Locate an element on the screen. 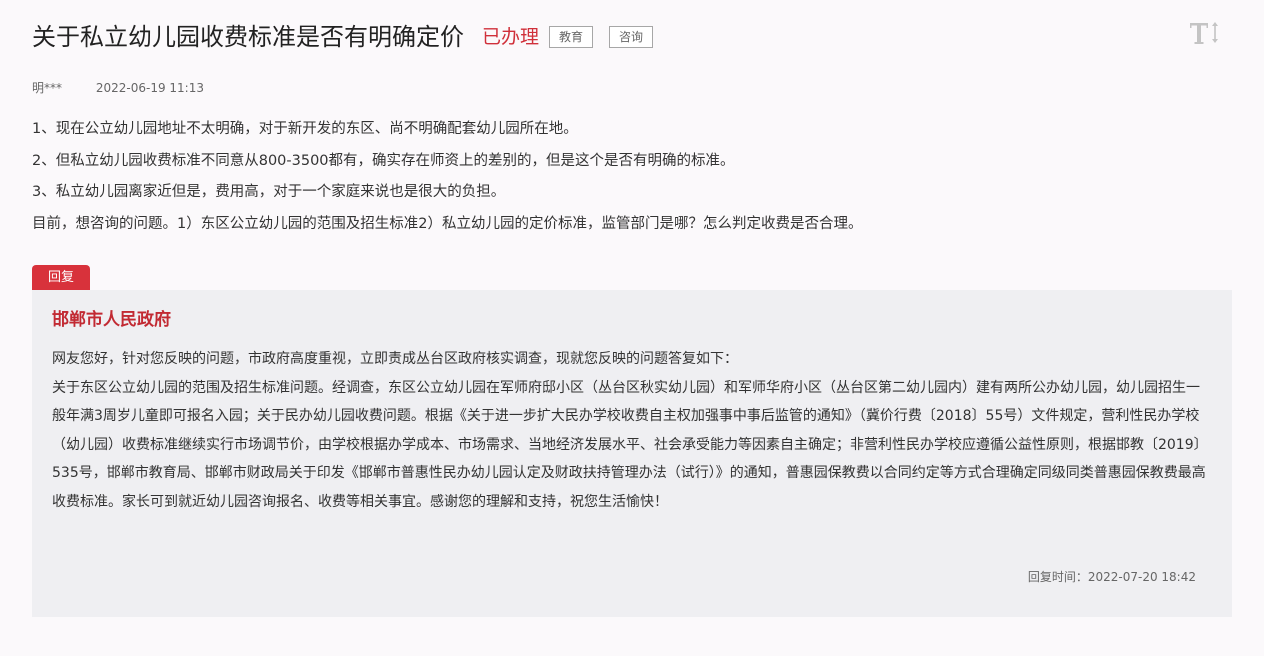 This screenshot has height=656, width=1264. reply-time-value: 2022-07-20 18:42 is located at coordinates (1141, 577).